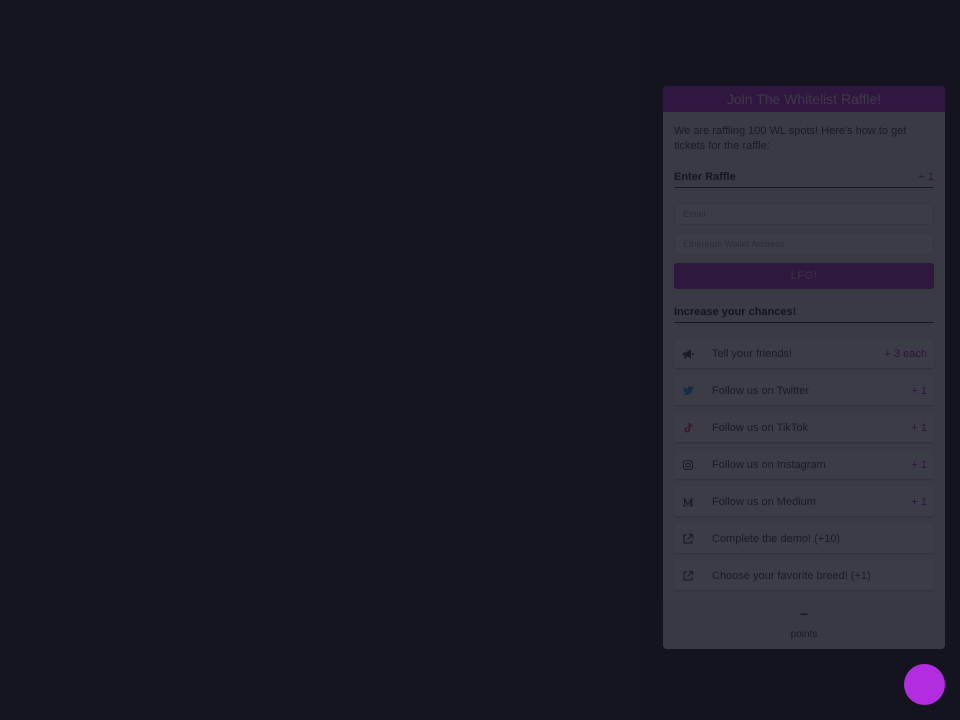  I want to click on widget-header: Join The Whitelist Raffle!, so click(804, 99).